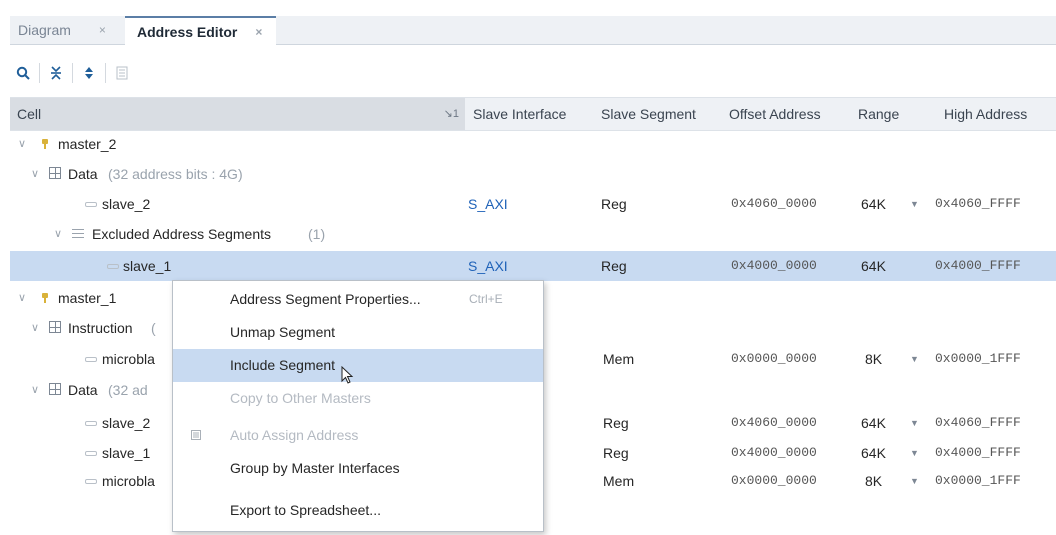 The width and height of the screenshot is (1056, 535). What do you see at coordinates (44, 30) in the screenshot?
I see `tab-diagram-label: Diagram` at bounding box center [44, 30].